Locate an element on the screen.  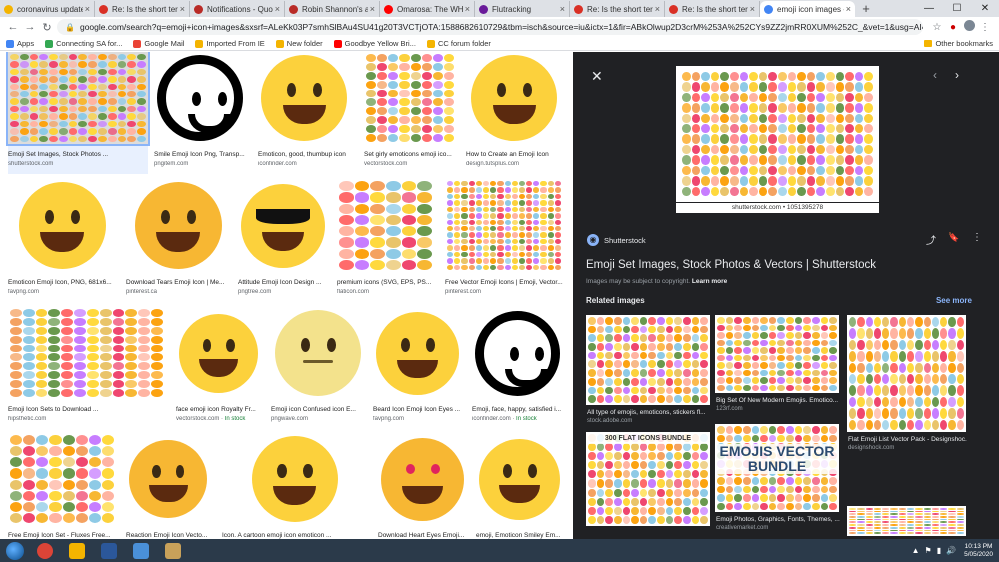
start-button is located at coordinates (15, 550).